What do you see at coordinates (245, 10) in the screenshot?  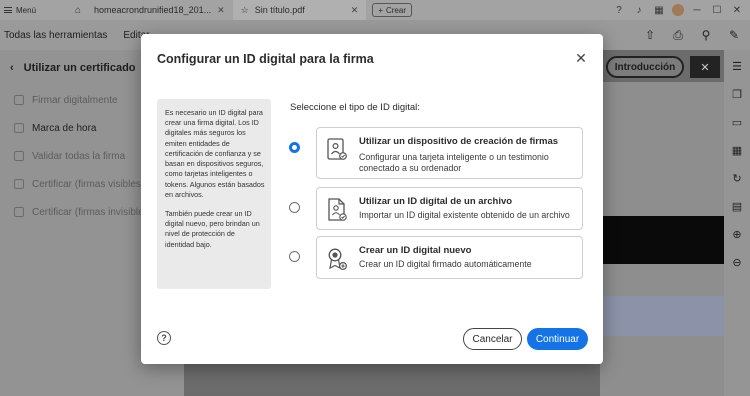 I see `star-icon: ☆` at bounding box center [245, 10].